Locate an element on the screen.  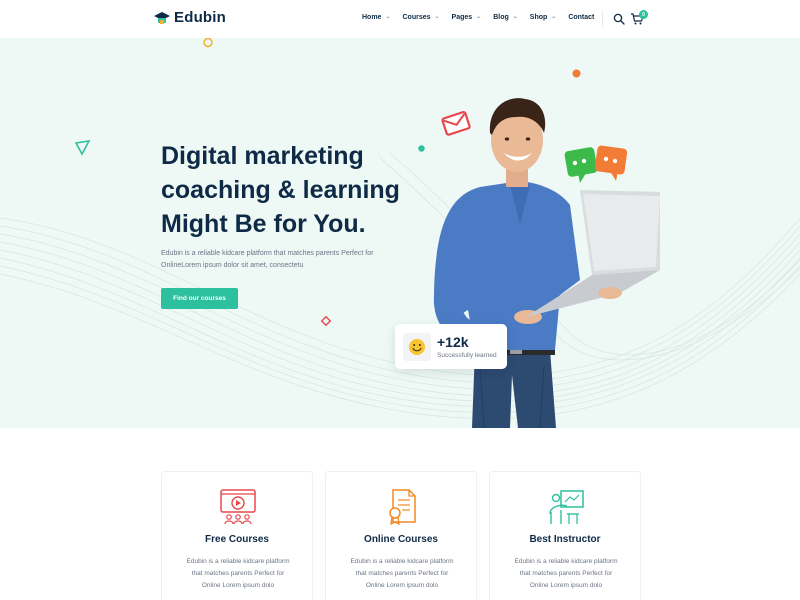
chat-bubbles-icon is located at coordinates (596, 164).